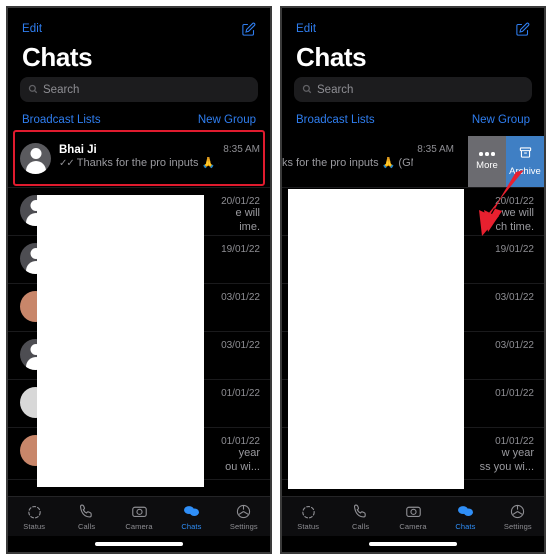 The height and width of the screenshot is (560, 560). Describe the element at coordinates (360, 511) in the screenshot. I see `phone-icon` at that location.